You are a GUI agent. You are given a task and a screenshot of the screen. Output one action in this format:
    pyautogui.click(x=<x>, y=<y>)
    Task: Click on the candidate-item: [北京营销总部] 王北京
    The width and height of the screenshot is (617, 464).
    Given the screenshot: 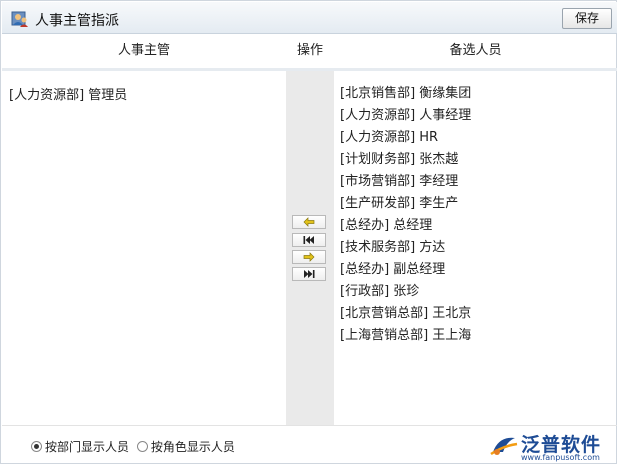 What is the action you would take?
    pyautogui.click(x=405, y=314)
    